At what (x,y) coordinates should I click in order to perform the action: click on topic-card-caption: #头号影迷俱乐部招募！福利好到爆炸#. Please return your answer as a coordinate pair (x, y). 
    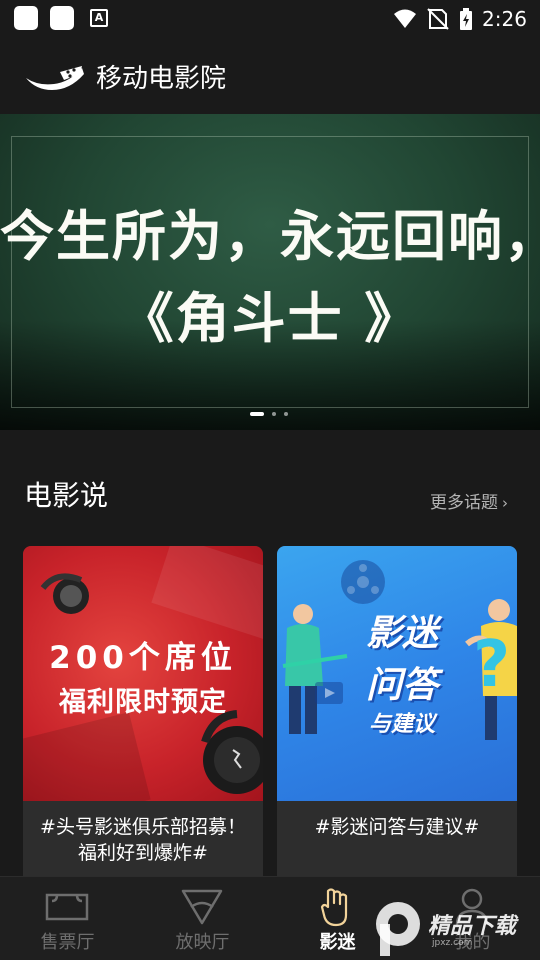
    Looking at the image, I should click on (143, 840).